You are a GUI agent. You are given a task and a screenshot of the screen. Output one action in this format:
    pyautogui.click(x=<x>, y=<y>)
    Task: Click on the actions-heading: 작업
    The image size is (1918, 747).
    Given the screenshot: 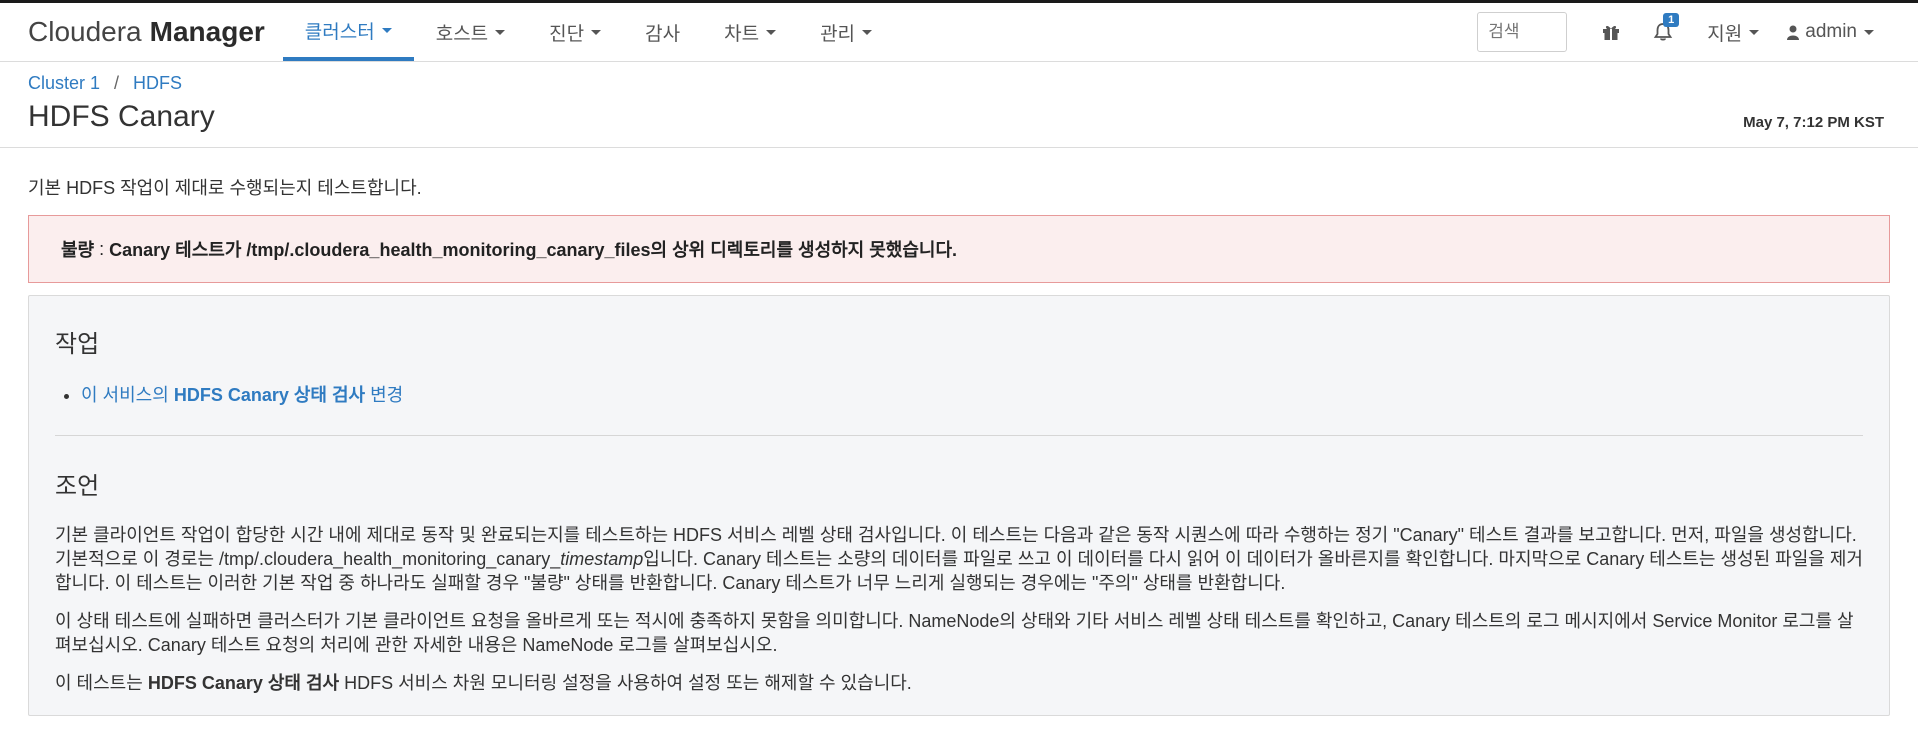 What is the action you would take?
    pyautogui.click(x=77, y=344)
    